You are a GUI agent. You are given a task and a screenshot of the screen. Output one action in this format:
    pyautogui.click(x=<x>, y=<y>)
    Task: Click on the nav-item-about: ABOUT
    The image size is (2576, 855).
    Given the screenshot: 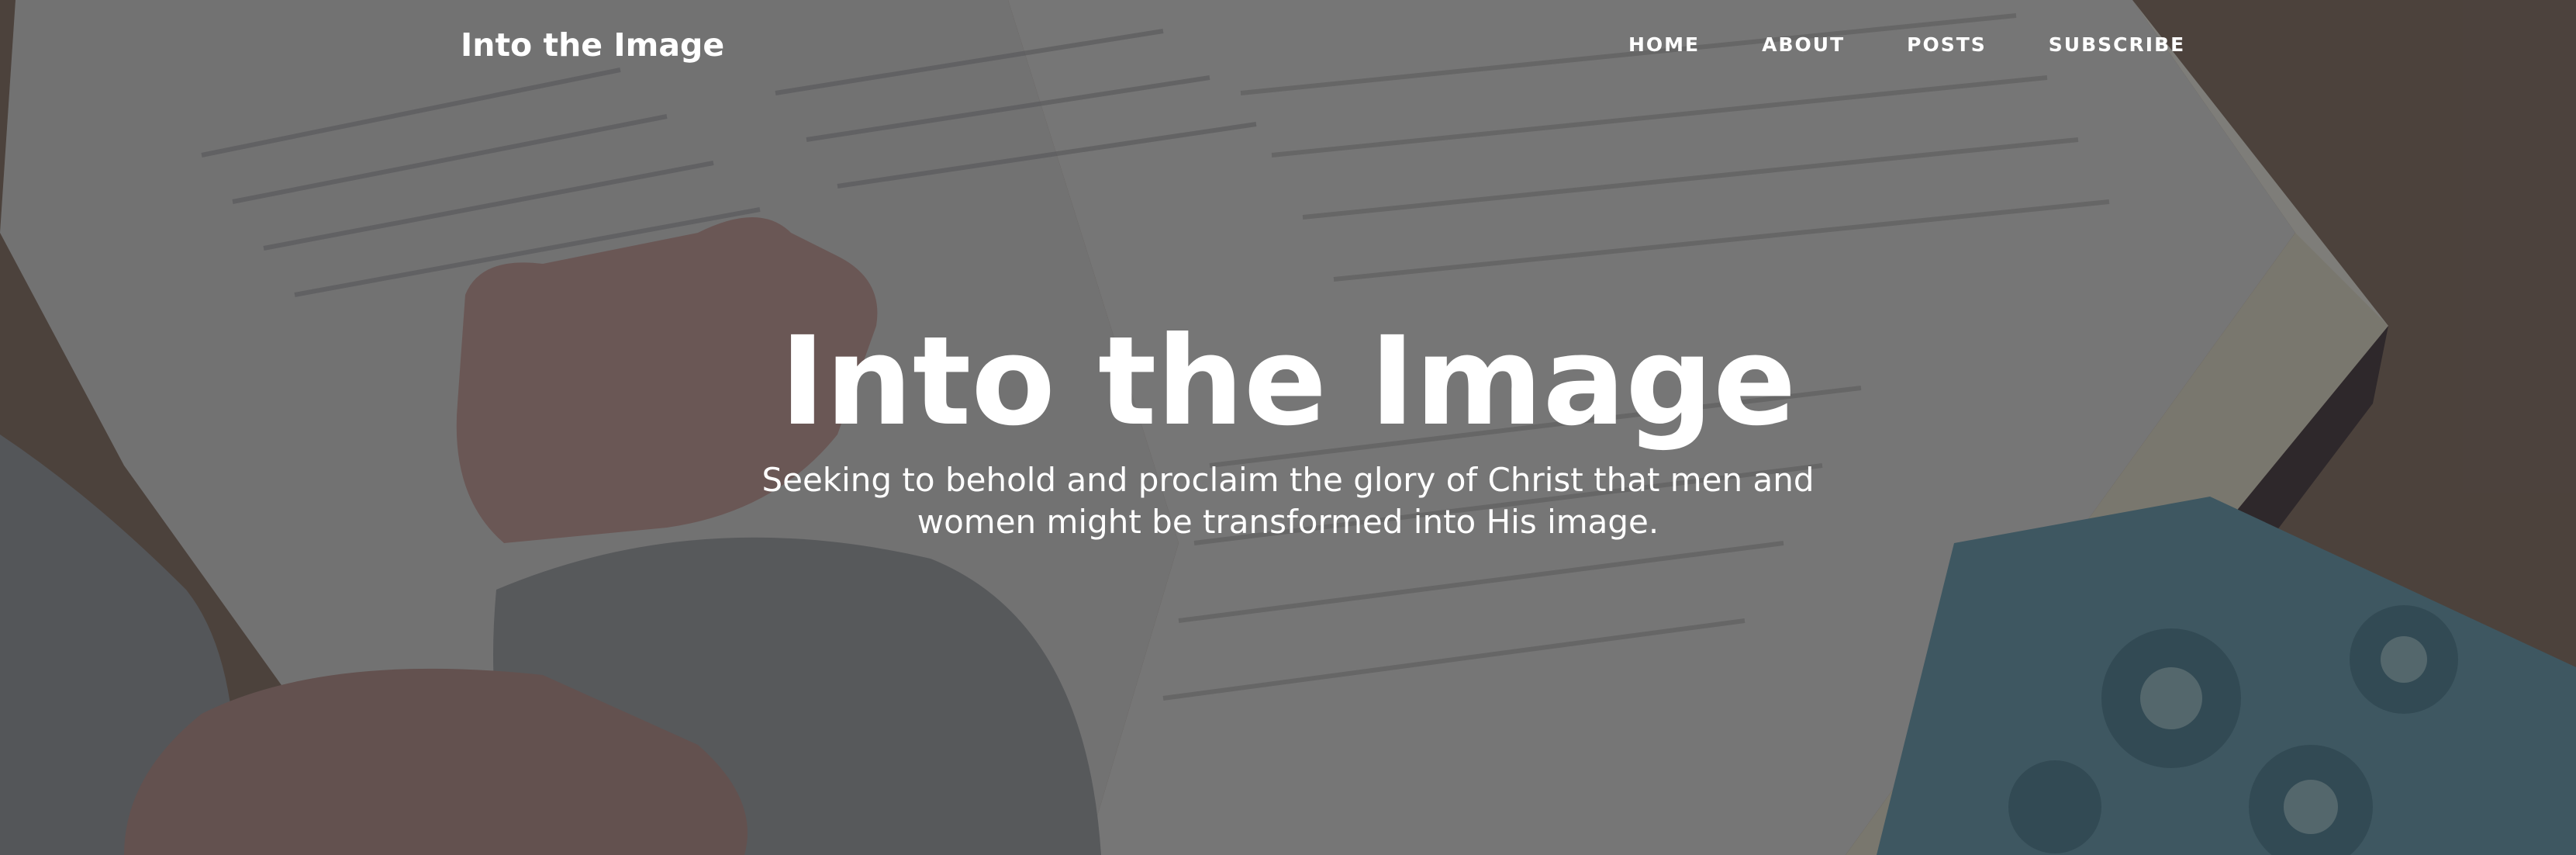 What is the action you would take?
    pyautogui.click(x=1804, y=45)
    